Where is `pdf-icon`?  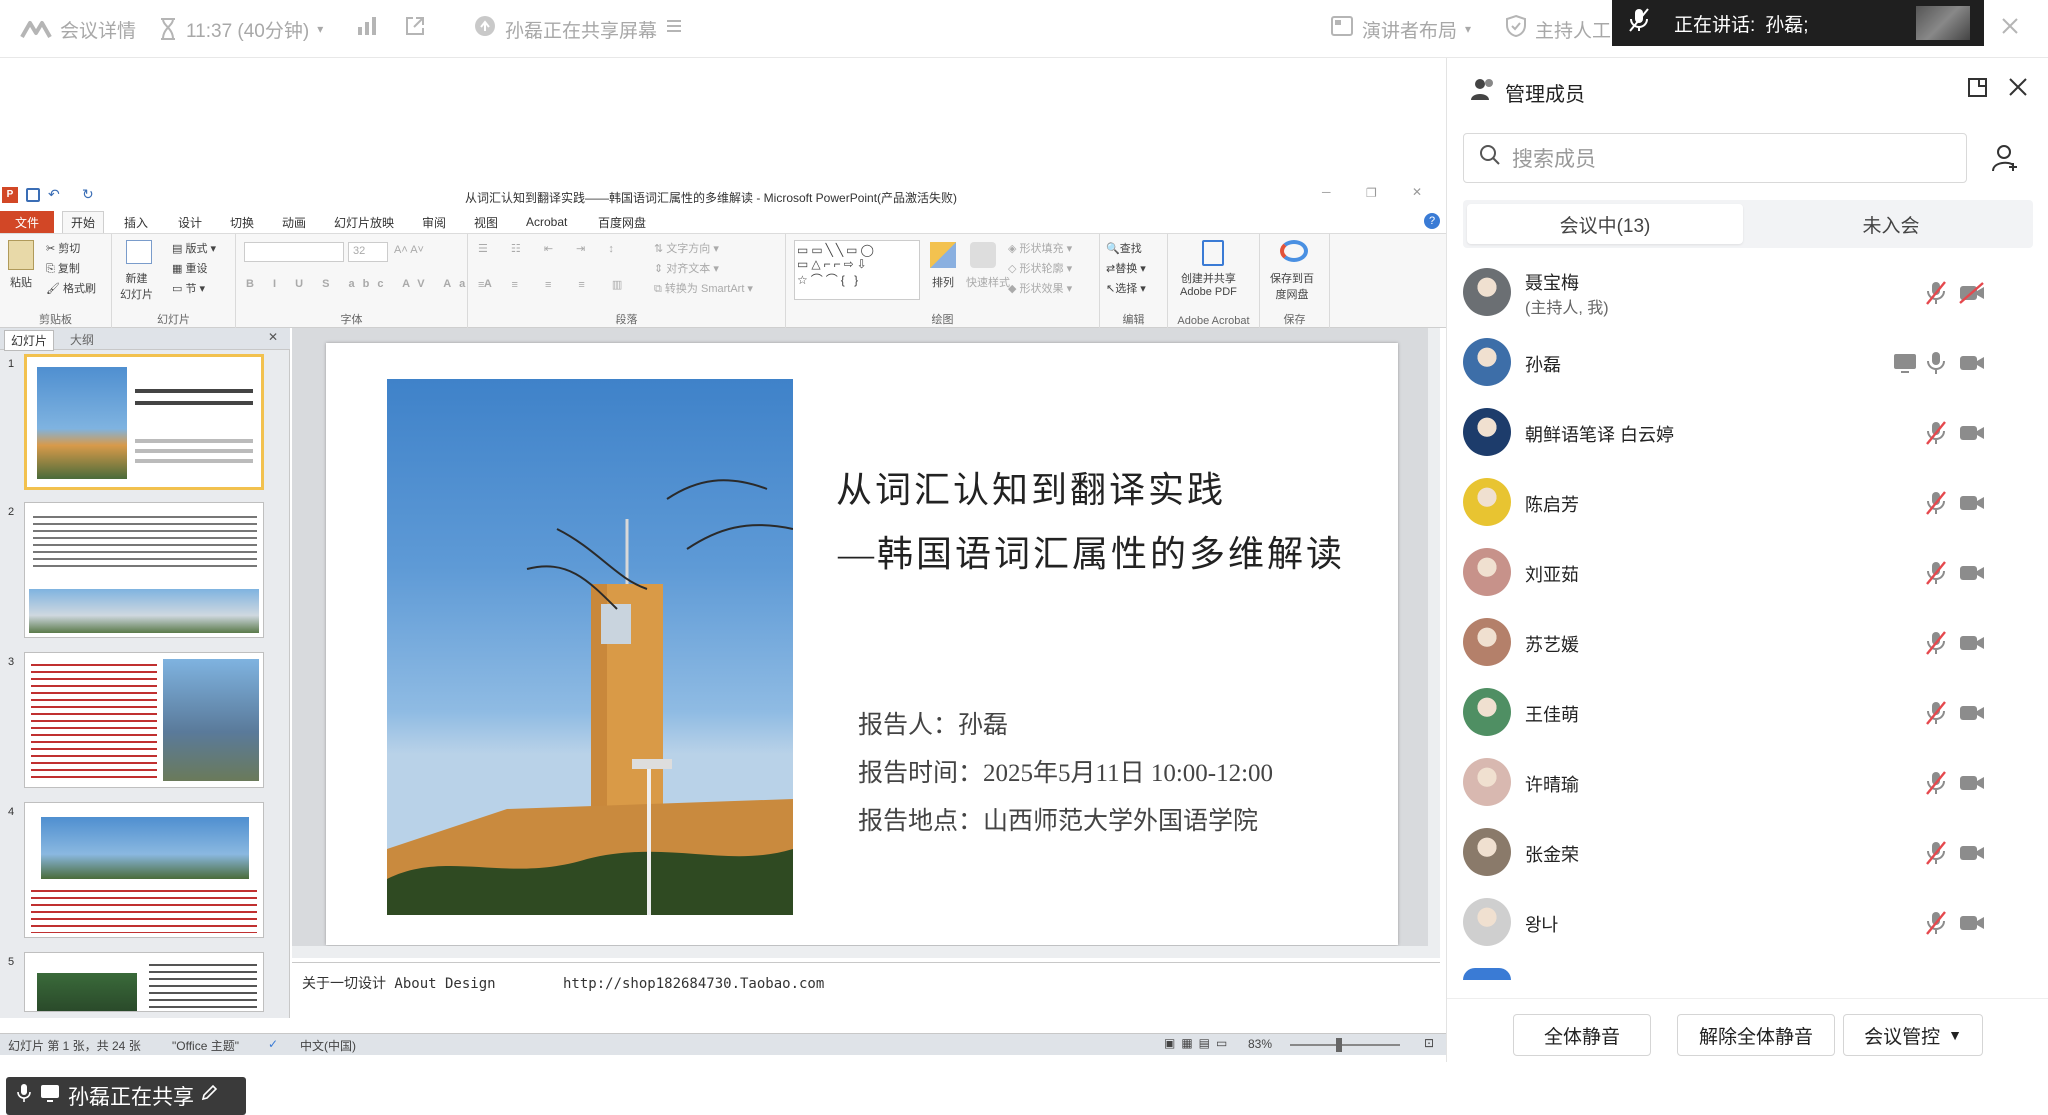
pdf-icon is located at coordinates (1213, 253).